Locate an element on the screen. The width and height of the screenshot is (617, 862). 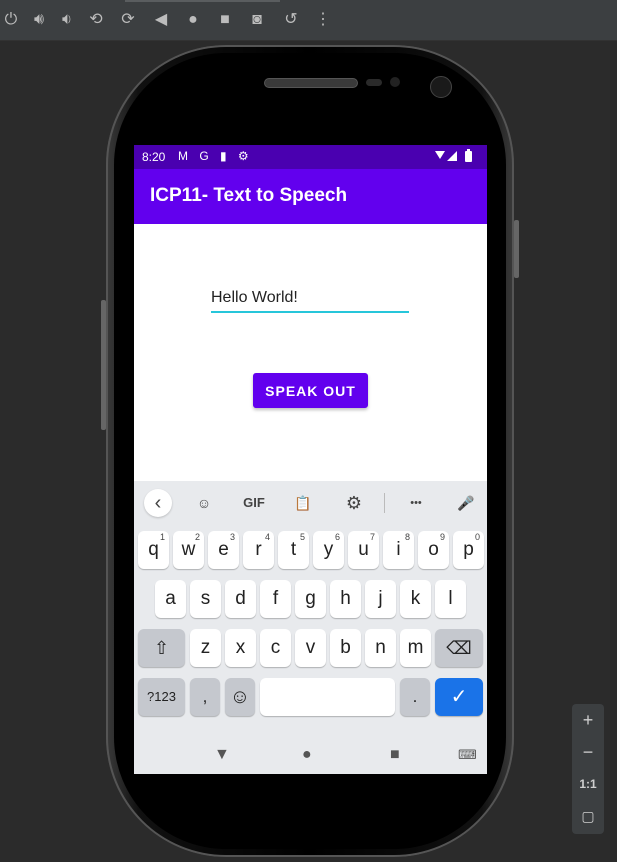
key-hint: 7 is located at coordinates (372, 537).